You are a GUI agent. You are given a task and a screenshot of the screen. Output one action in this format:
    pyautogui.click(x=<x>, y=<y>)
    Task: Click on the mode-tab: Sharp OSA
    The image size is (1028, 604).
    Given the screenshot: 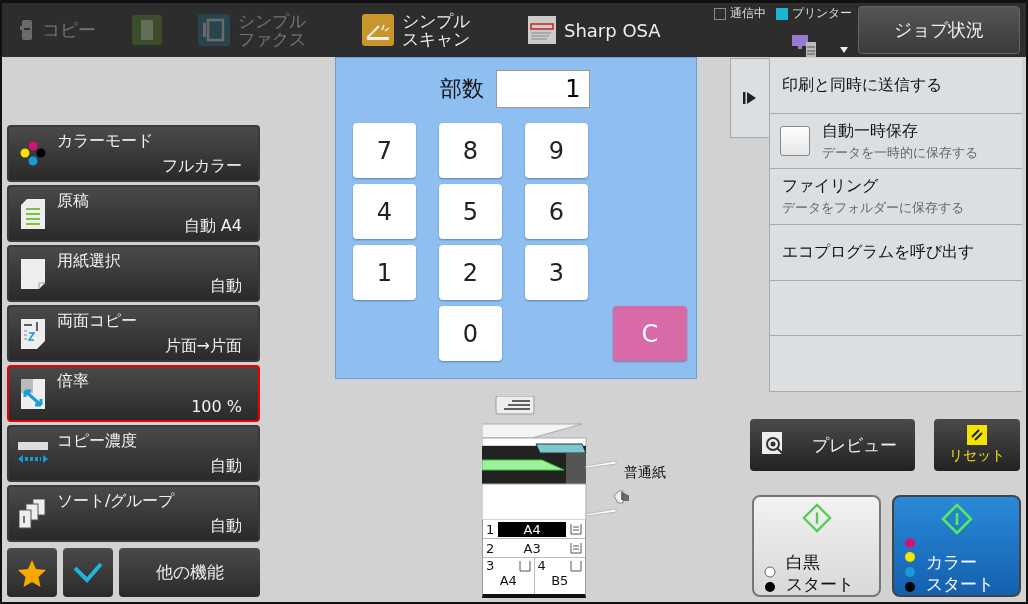 What is the action you would take?
    pyautogui.click(x=594, y=30)
    